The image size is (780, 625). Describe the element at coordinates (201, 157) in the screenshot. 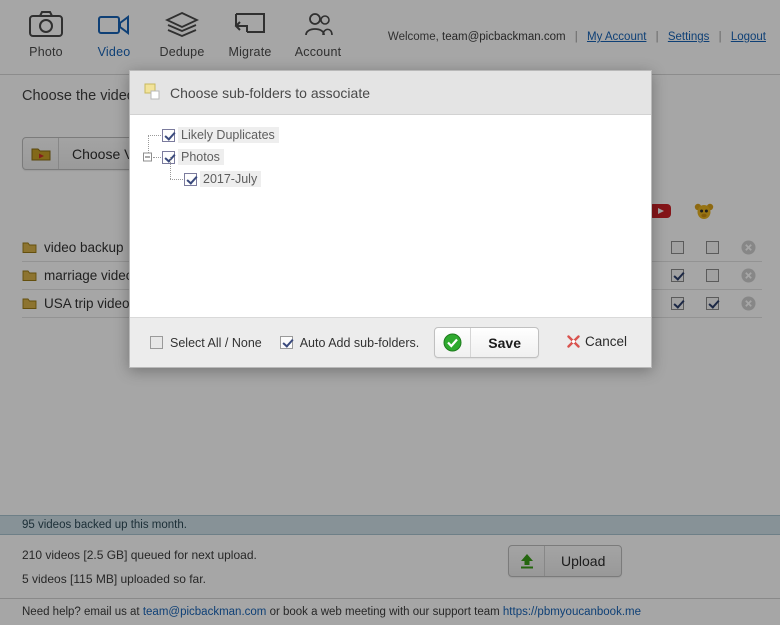

I see `tree-label: Photos` at that location.